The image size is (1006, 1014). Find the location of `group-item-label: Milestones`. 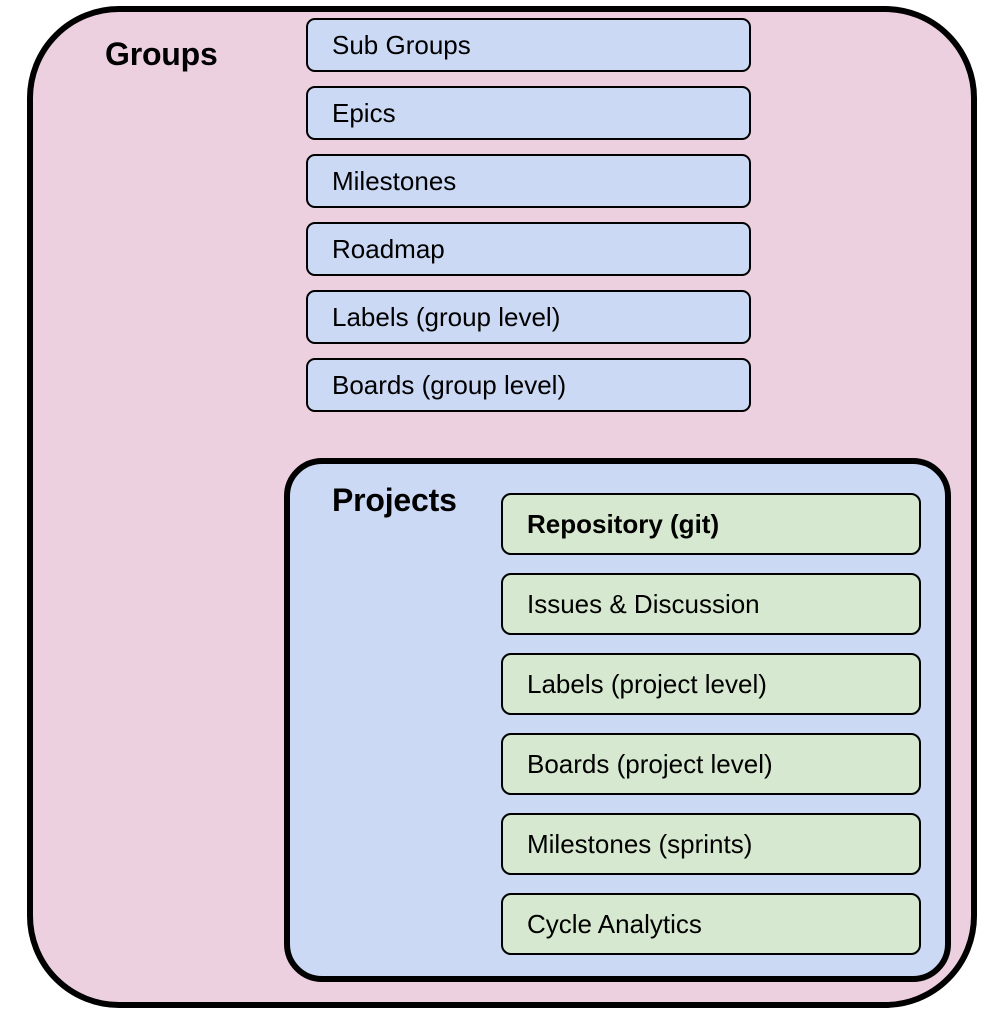

group-item-label: Milestones is located at coordinates (394, 181).